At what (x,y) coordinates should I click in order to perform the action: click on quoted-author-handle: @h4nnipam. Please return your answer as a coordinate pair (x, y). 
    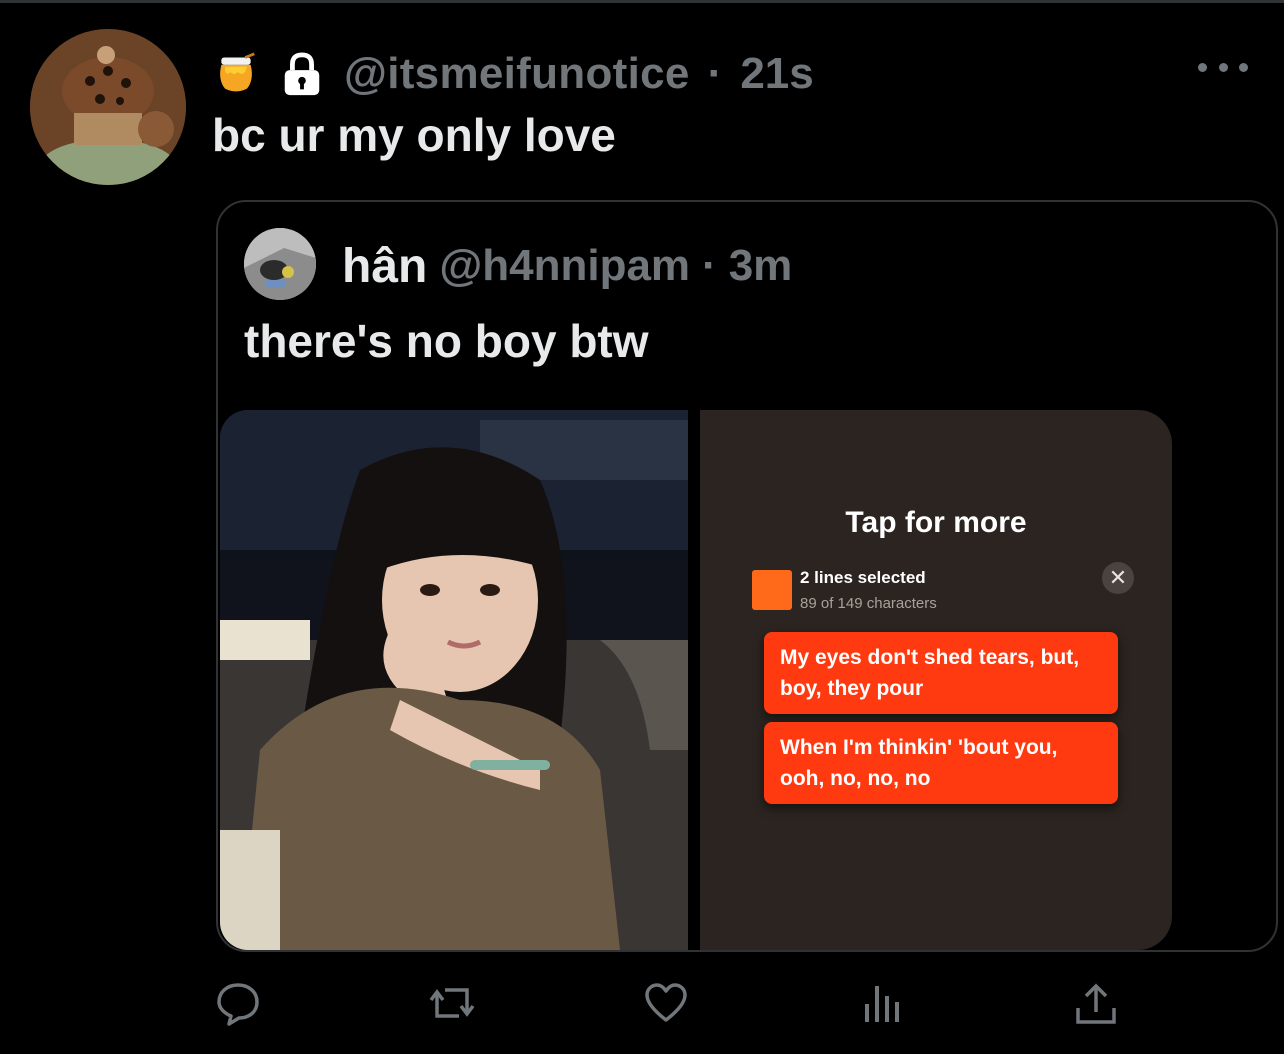
    Looking at the image, I should click on (564, 266).